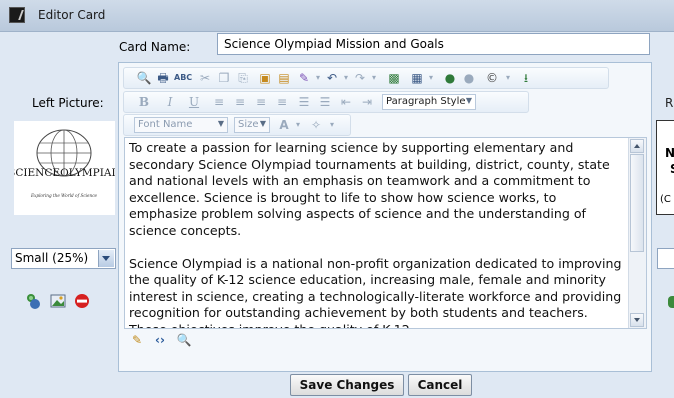  I want to click on right-picture-size-select, so click(665, 258).